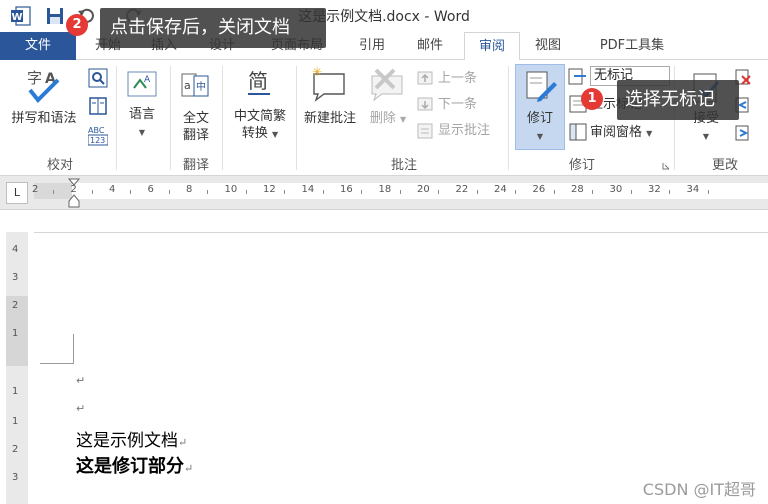 The width and height of the screenshot is (768, 504). What do you see at coordinates (147, 80) in the screenshot?
I see `svg-text: A` at bounding box center [147, 80].